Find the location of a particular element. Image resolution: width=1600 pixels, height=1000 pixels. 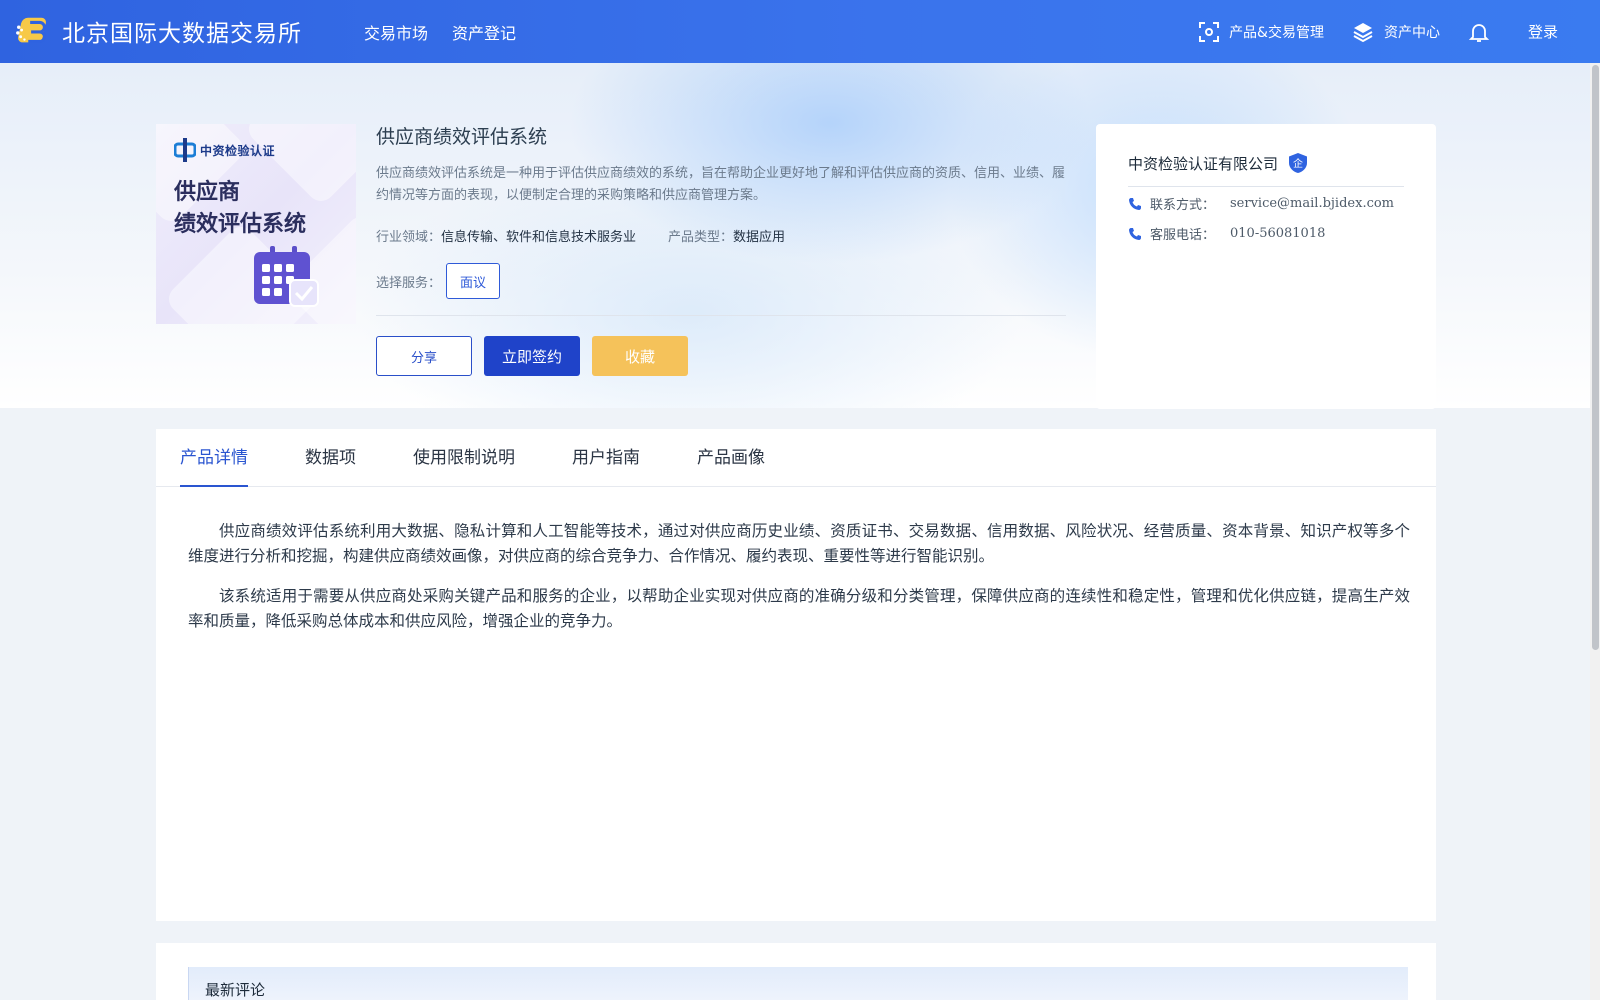

tab-user-guide: 用户指南 is located at coordinates (606, 458).